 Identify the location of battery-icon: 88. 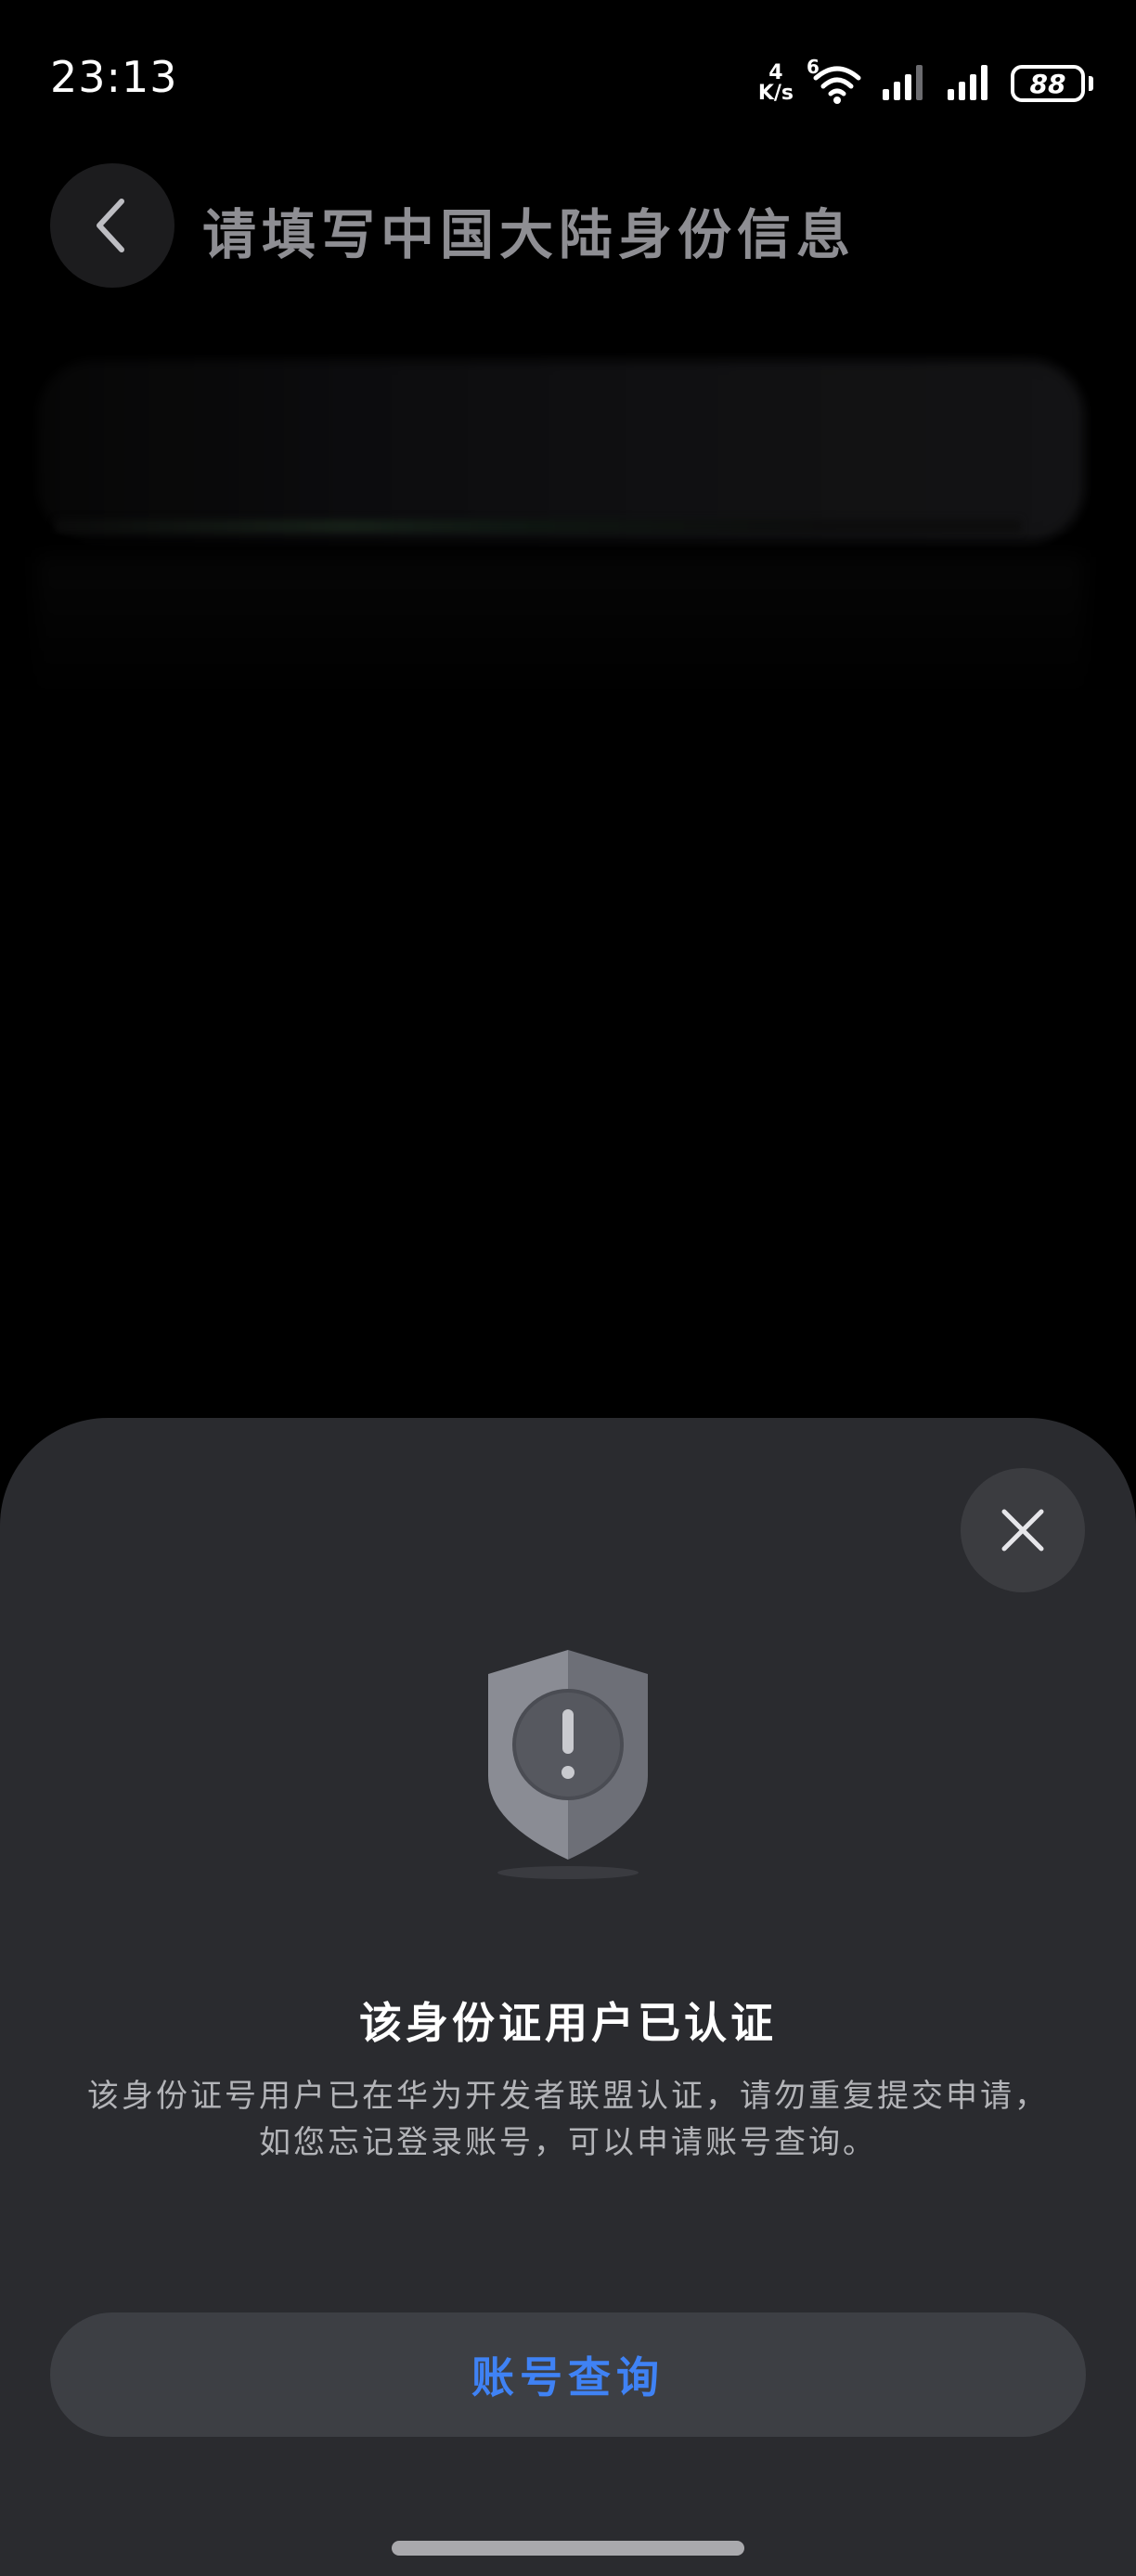
(1048, 84).